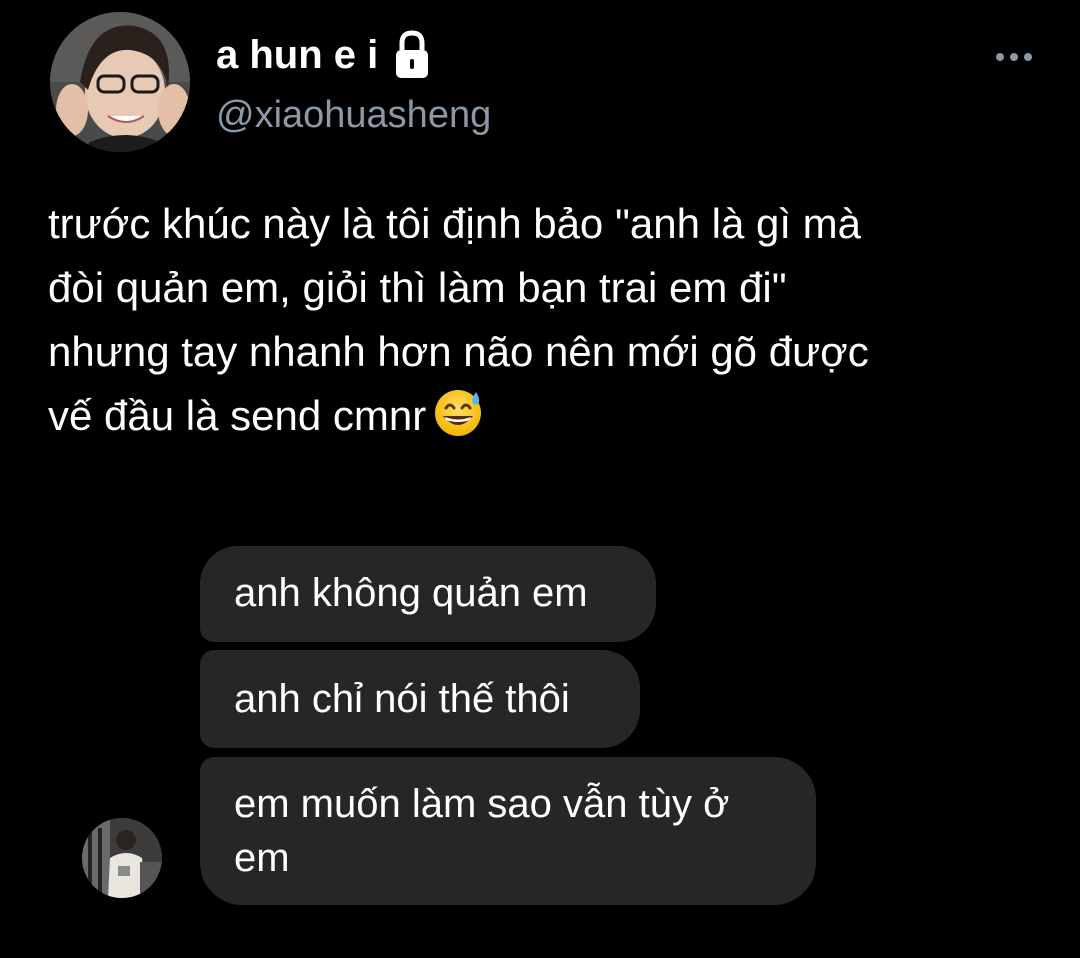  What do you see at coordinates (402, 699) in the screenshot?
I see `chat-message-text: anh chỉ nói thế thôi` at bounding box center [402, 699].